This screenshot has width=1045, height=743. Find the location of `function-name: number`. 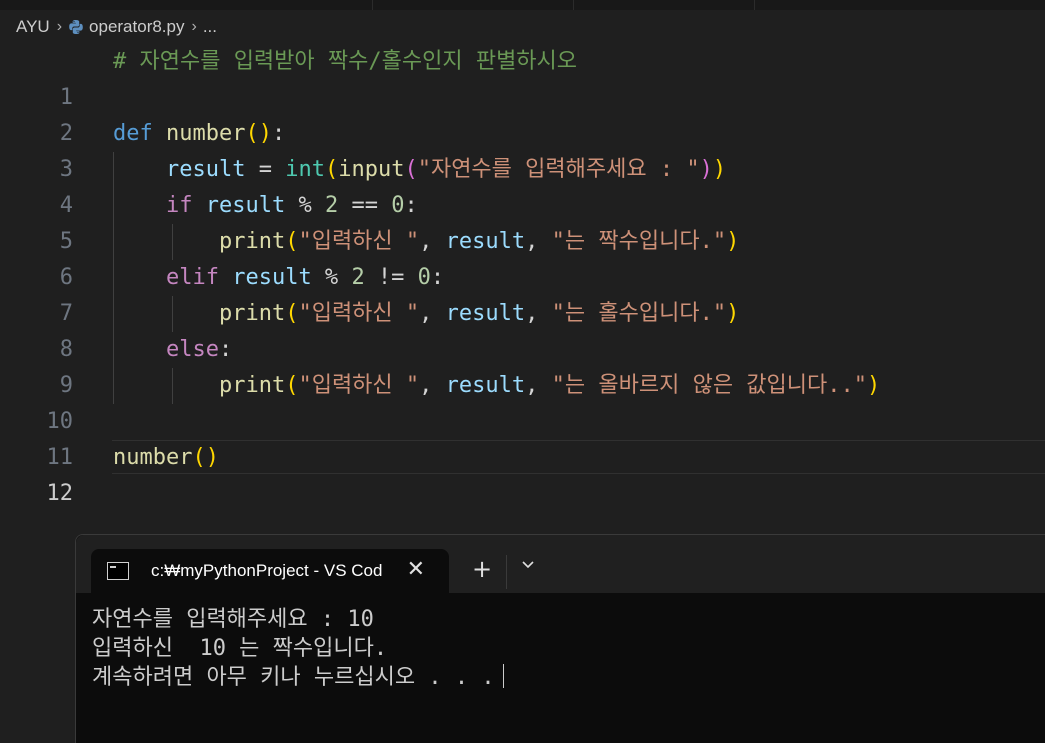

function-name: number is located at coordinates (206, 133).